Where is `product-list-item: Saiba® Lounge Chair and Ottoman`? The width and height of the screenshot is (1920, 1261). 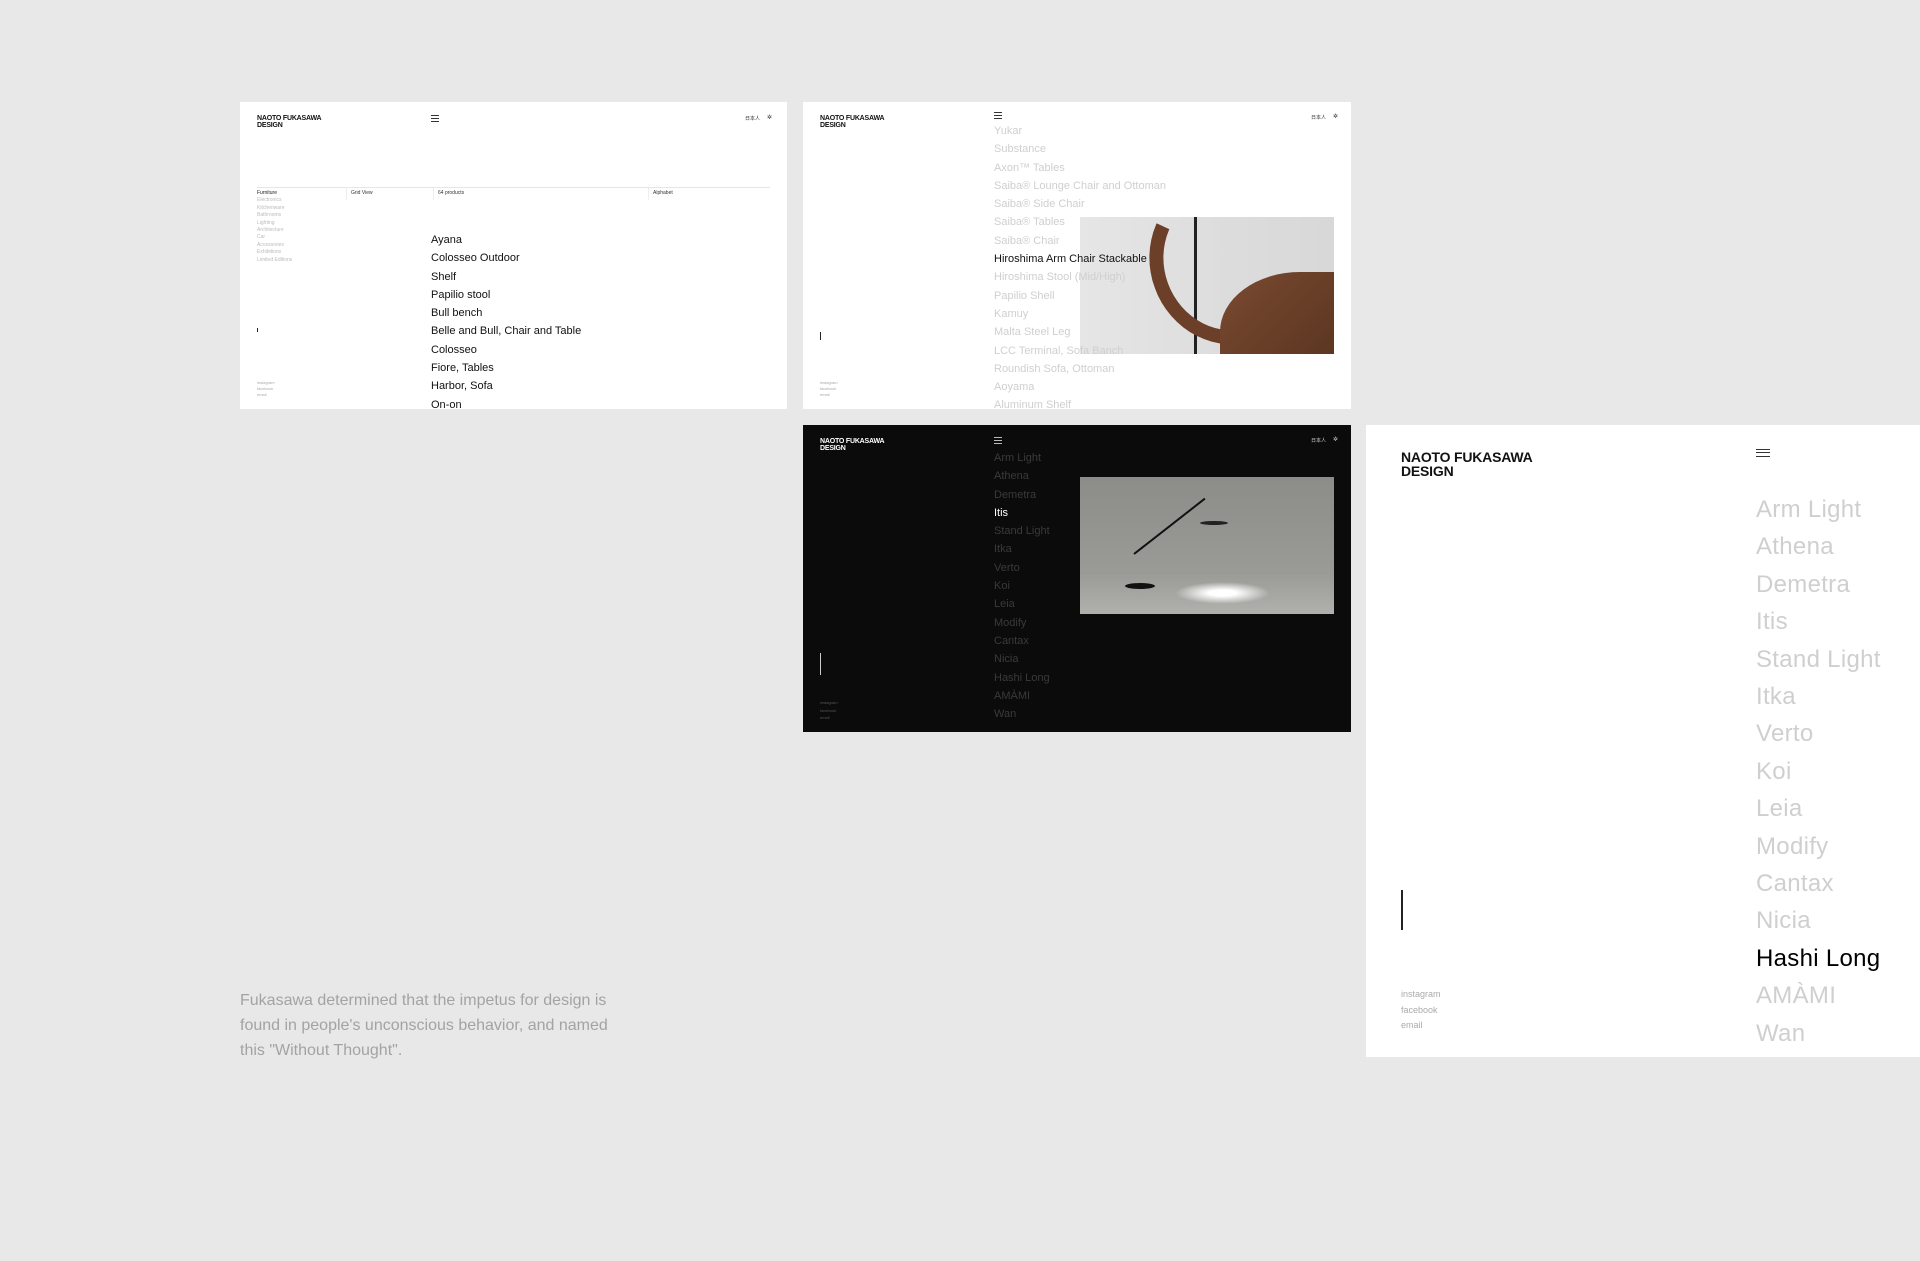
product-list-item: Saiba® Lounge Chair and Ottoman is located at coordinates (1080, 186).